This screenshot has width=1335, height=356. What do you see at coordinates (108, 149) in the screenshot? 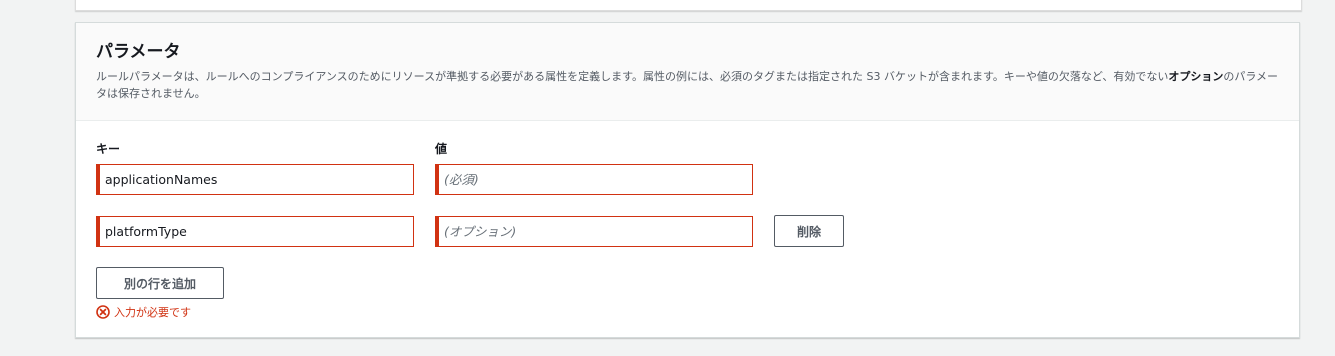
I see `key-column-label: キー` at bounding box center [108, 149].